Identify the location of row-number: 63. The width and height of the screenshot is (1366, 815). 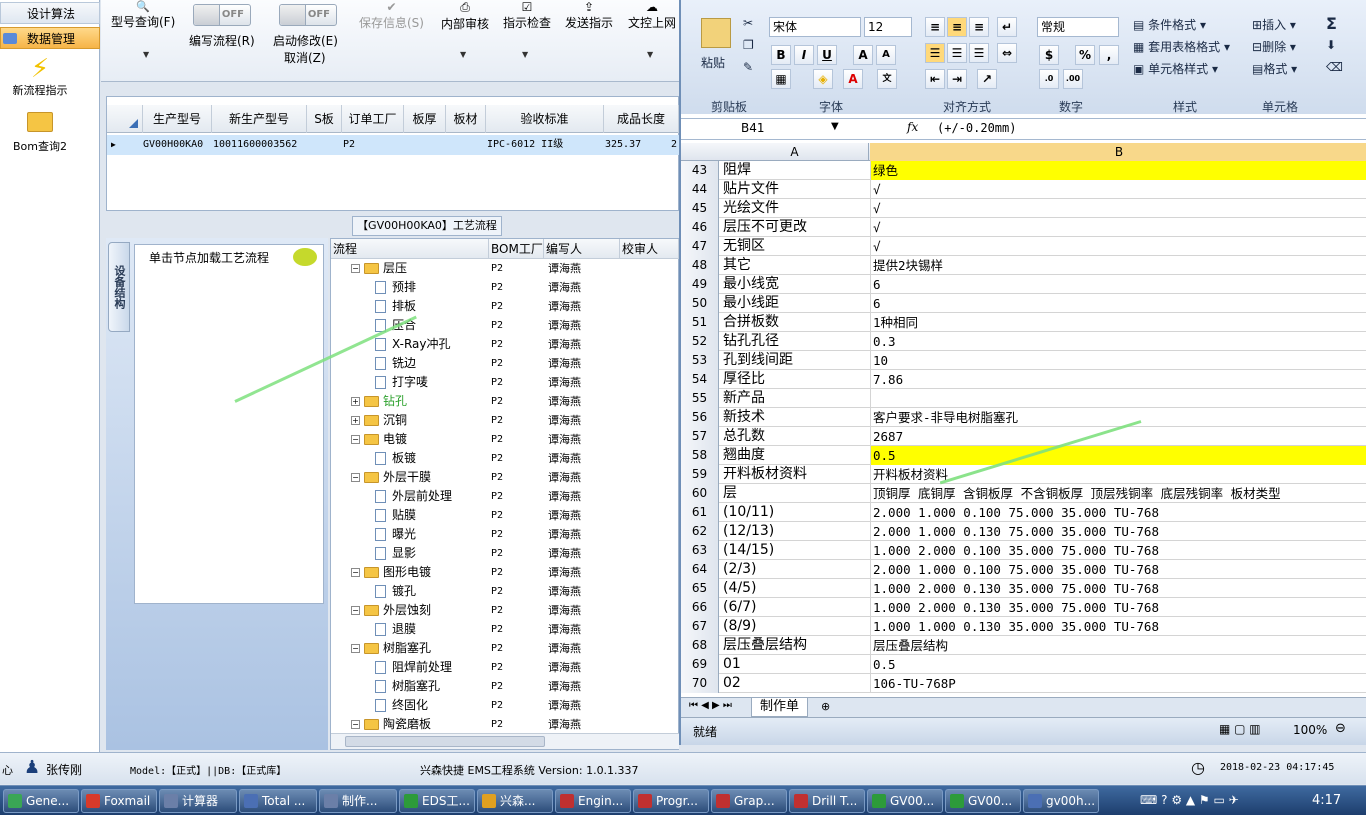
(700, 550).